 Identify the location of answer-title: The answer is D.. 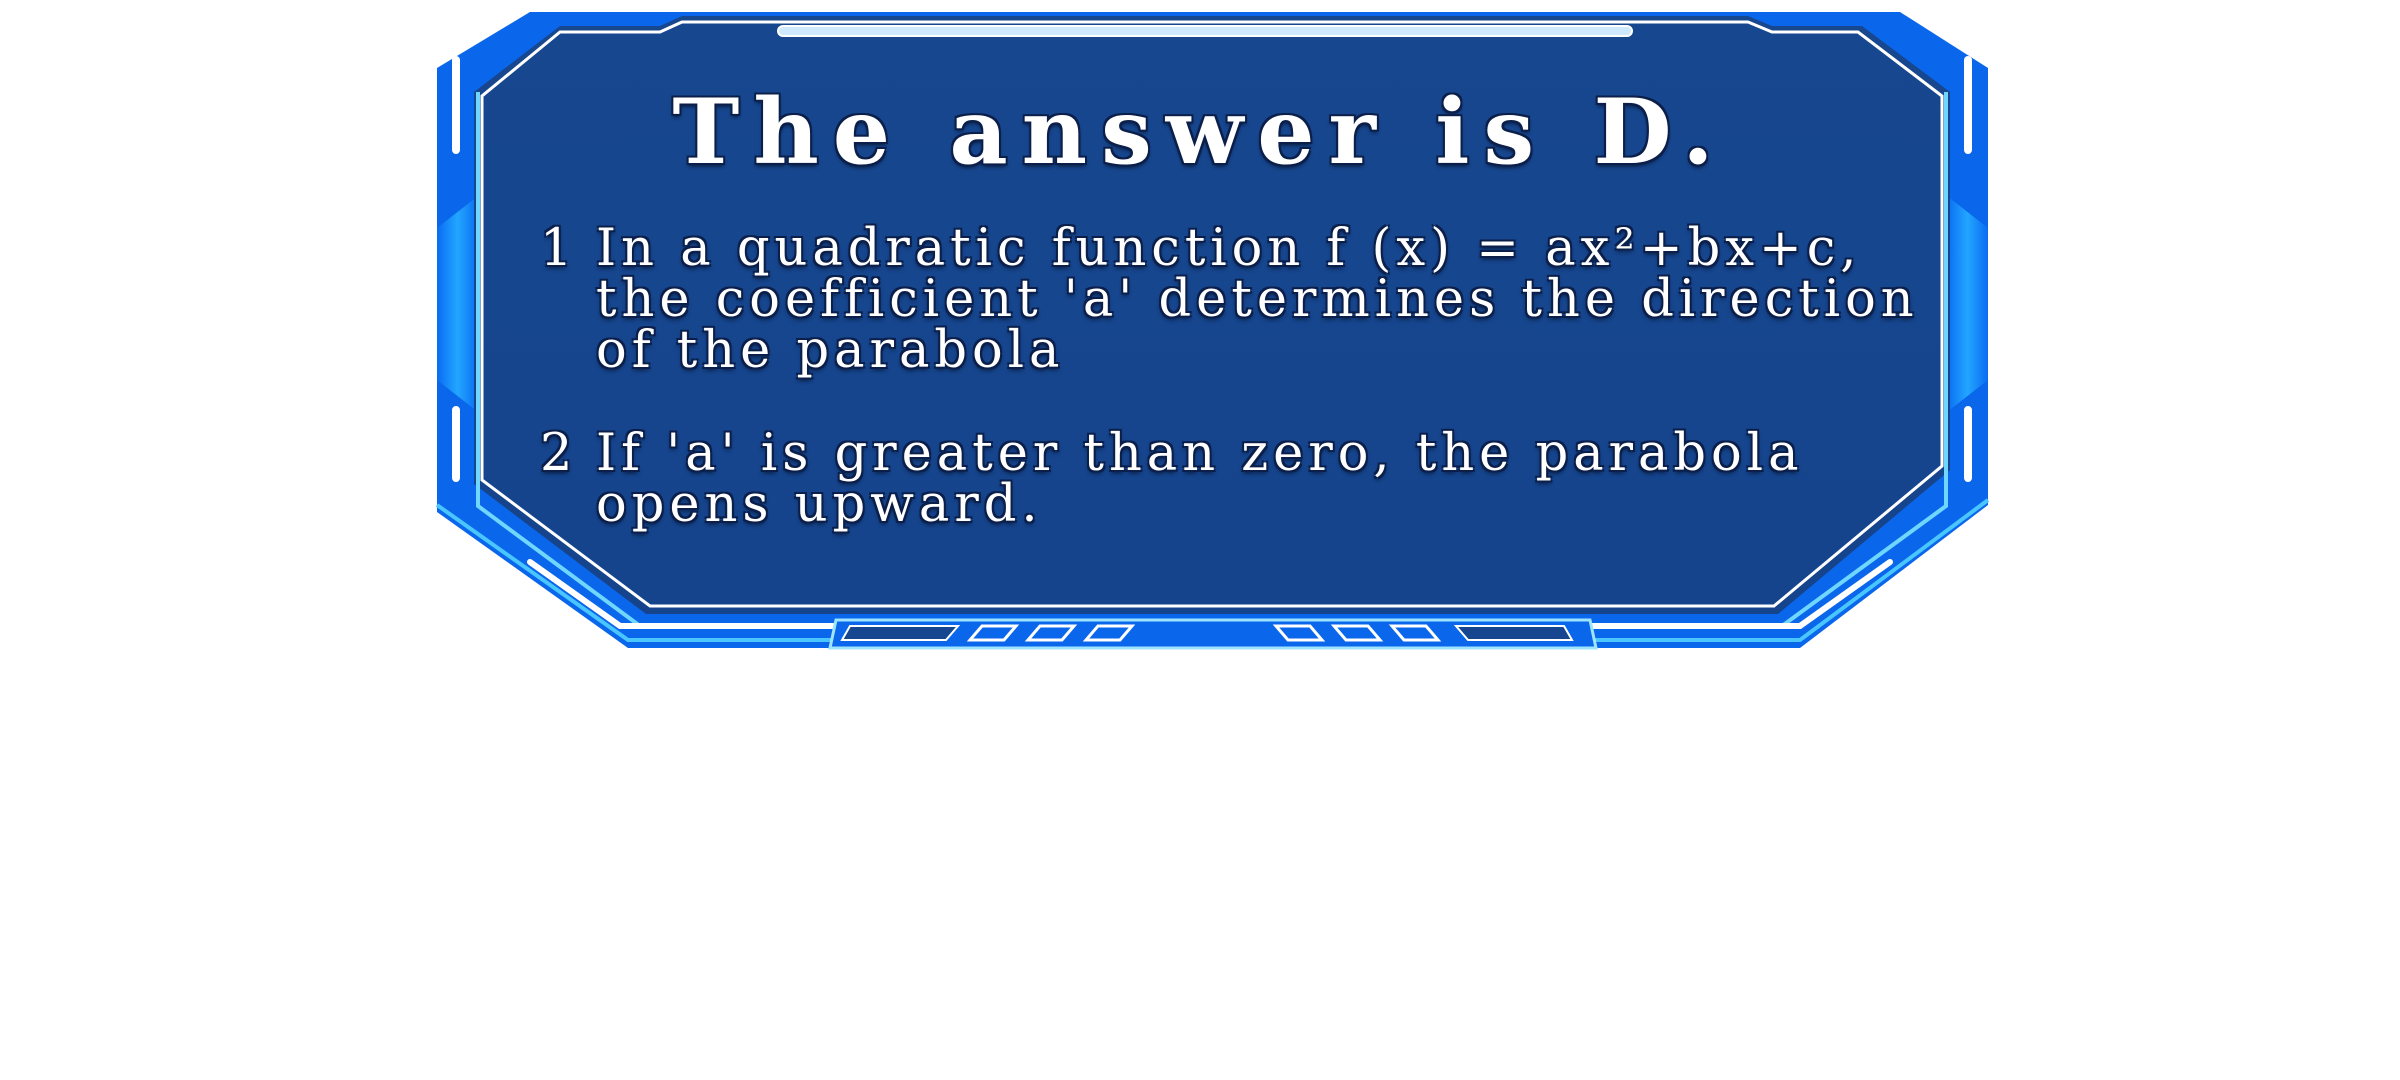
(1200, 132).